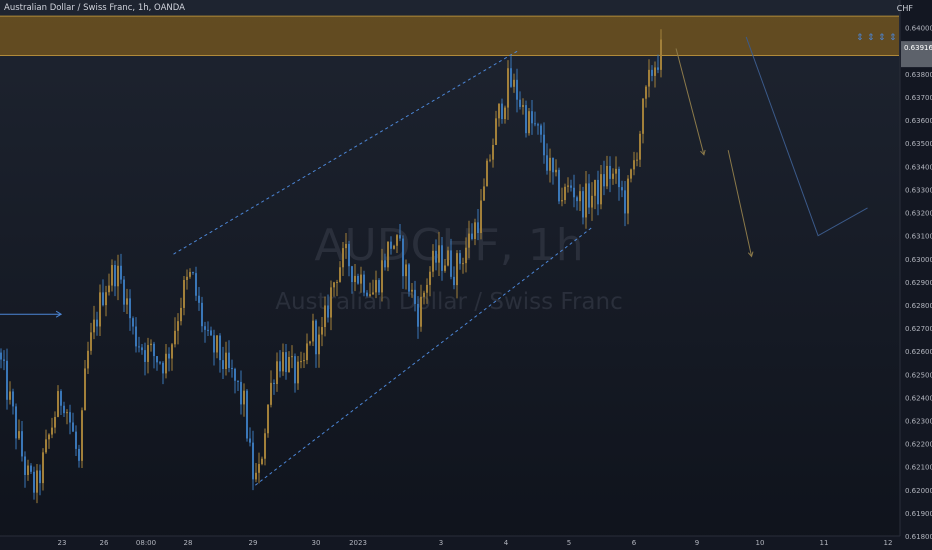 This screenshot has height=550, width=932. What do you see at coordinates (188, 543) in the screenshot?
I see `time-tick-label: 28` at bounding box center [188, 543].